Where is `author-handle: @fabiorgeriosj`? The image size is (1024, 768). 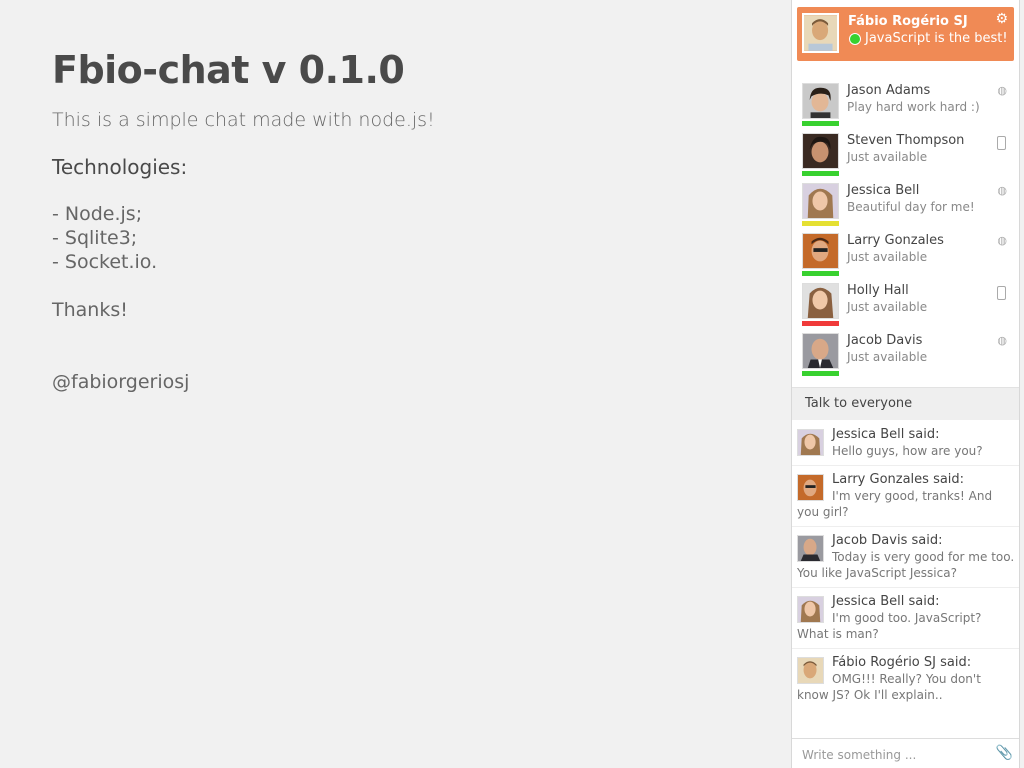 author-handle: @fabiorgeriosj is located at coordinates (121, 382).